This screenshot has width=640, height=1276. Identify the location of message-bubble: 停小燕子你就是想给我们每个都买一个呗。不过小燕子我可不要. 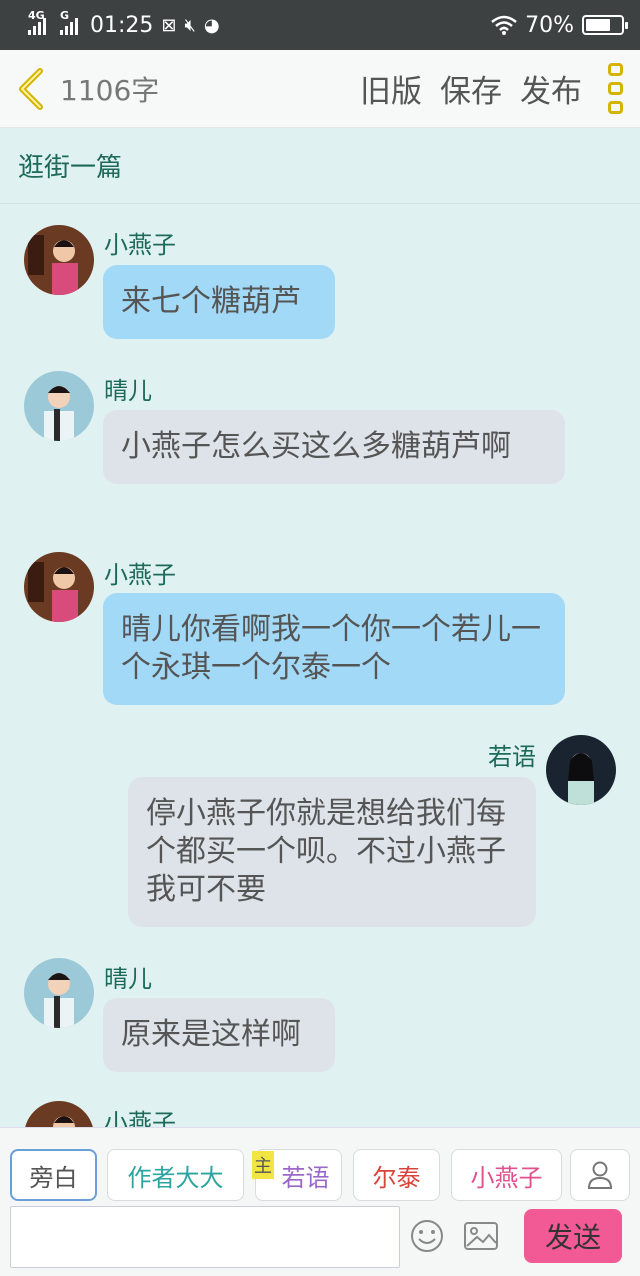
(332, 852).